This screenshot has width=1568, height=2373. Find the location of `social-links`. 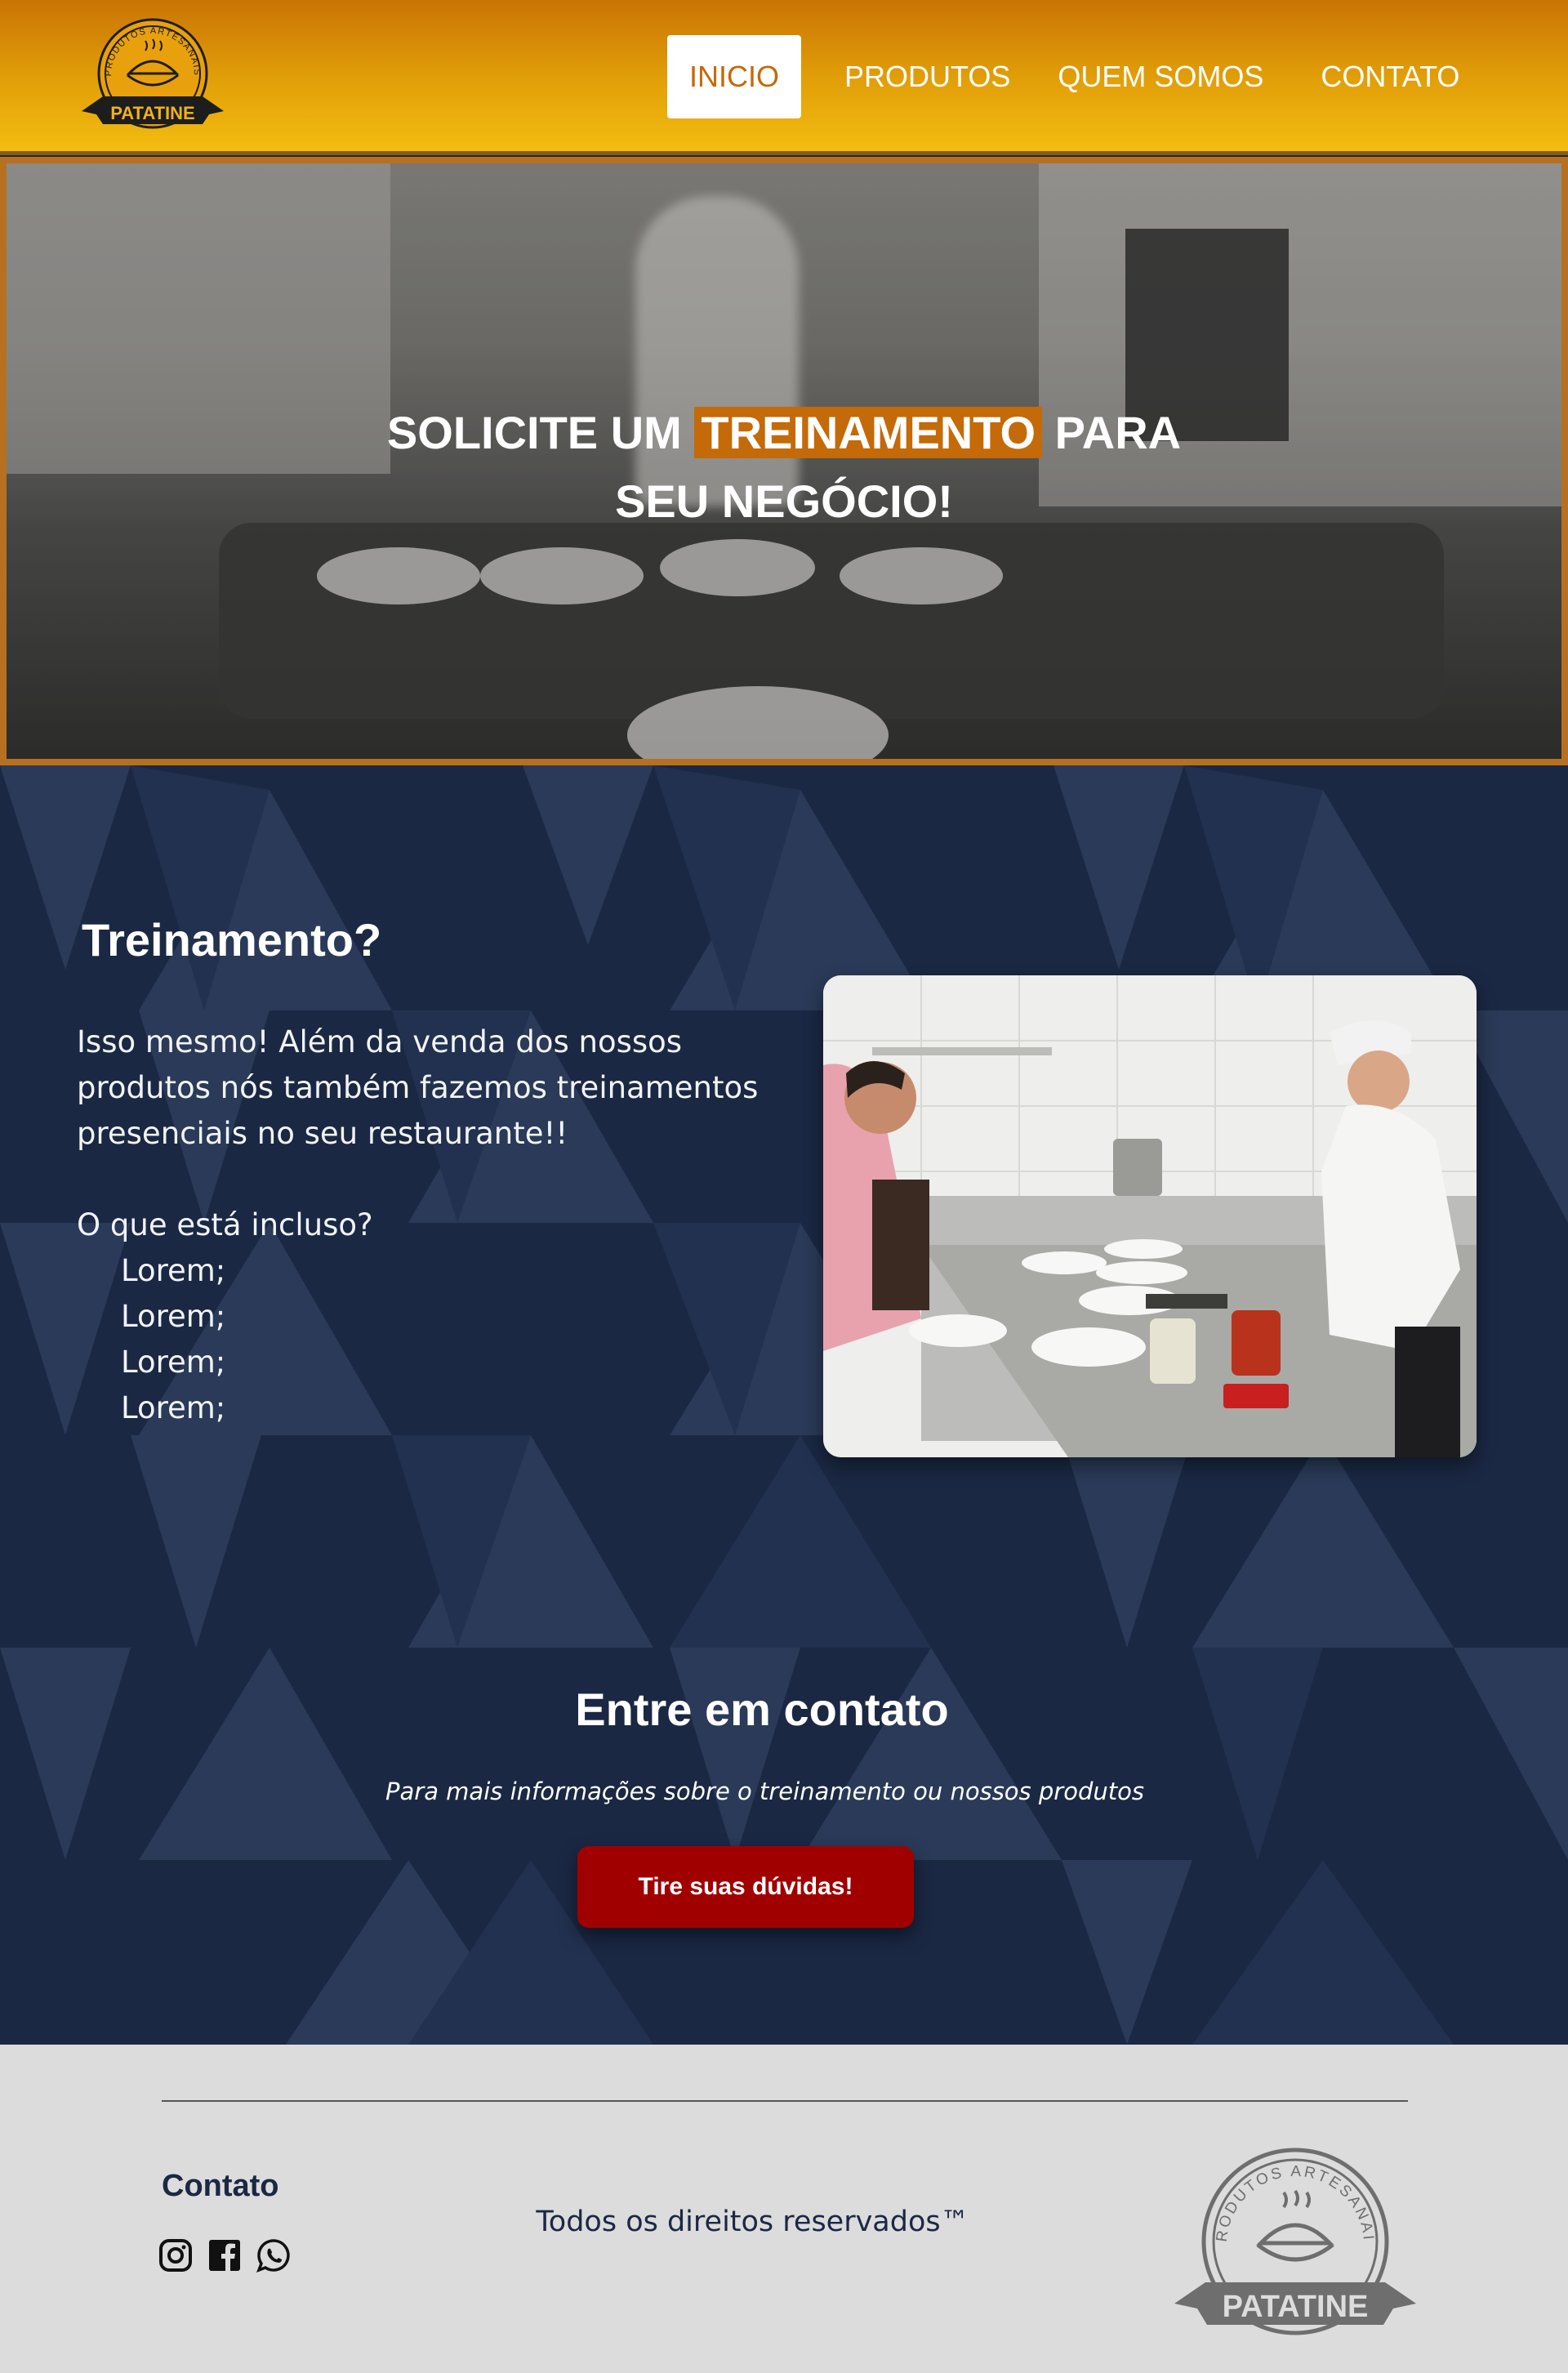

social-links is located at coordinates (225, 2255).